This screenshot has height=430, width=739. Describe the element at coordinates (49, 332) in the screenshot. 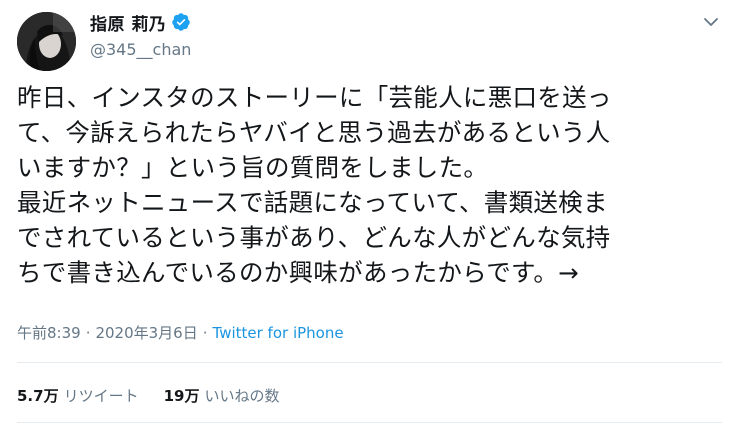

I see `tweet-time: 午前8:39` at that location.